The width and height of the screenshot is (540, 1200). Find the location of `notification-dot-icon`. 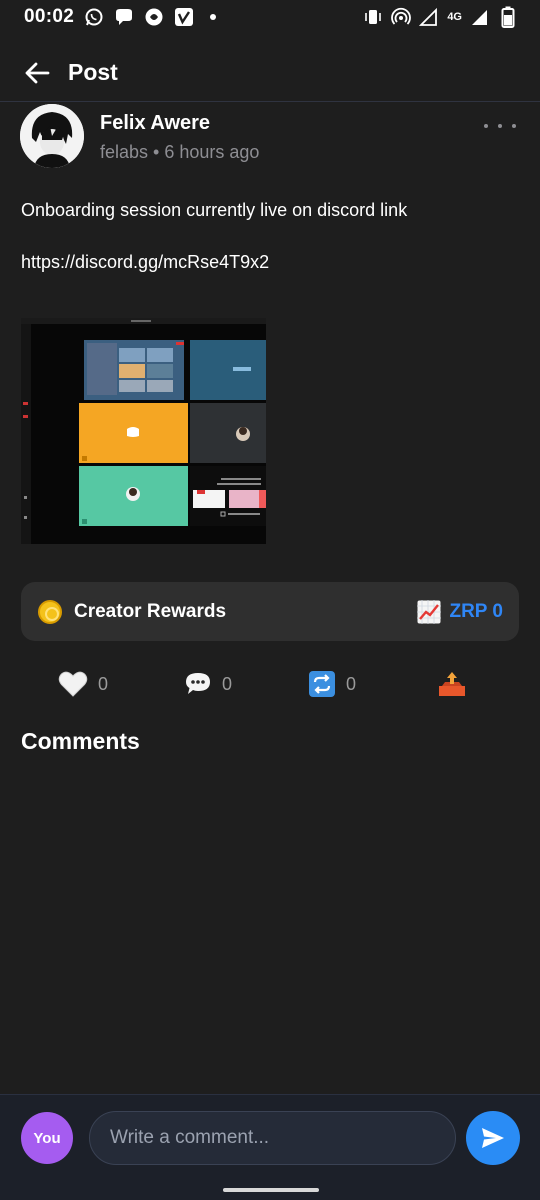

notification-dot-icon is located at coordinates (213, 17).